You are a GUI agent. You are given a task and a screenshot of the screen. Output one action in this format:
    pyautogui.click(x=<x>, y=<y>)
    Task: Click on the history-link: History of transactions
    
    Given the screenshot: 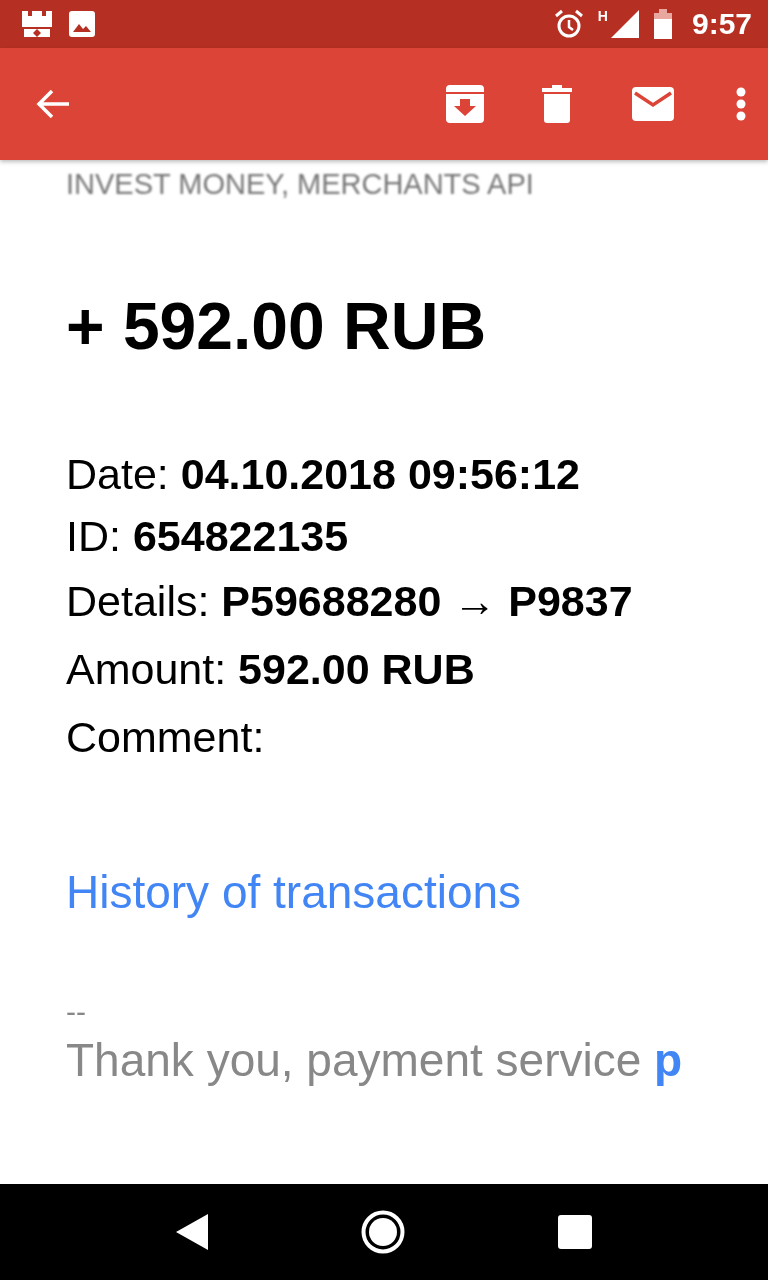 What is the action you would take?
    pyautogui.click(x=294, y=892)
    